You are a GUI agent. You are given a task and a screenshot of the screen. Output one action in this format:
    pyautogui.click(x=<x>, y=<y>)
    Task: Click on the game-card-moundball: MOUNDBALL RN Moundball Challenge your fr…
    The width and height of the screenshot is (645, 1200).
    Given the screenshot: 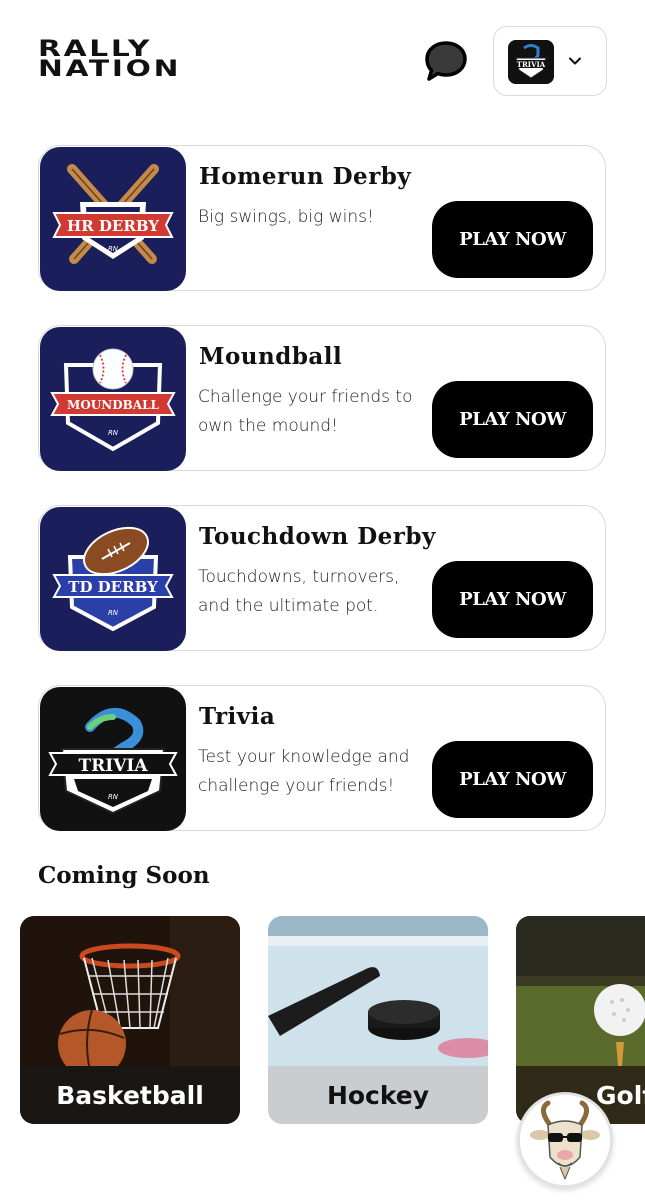 What is the action you would take?
    pyautogui.click(x=322, y=398)
    